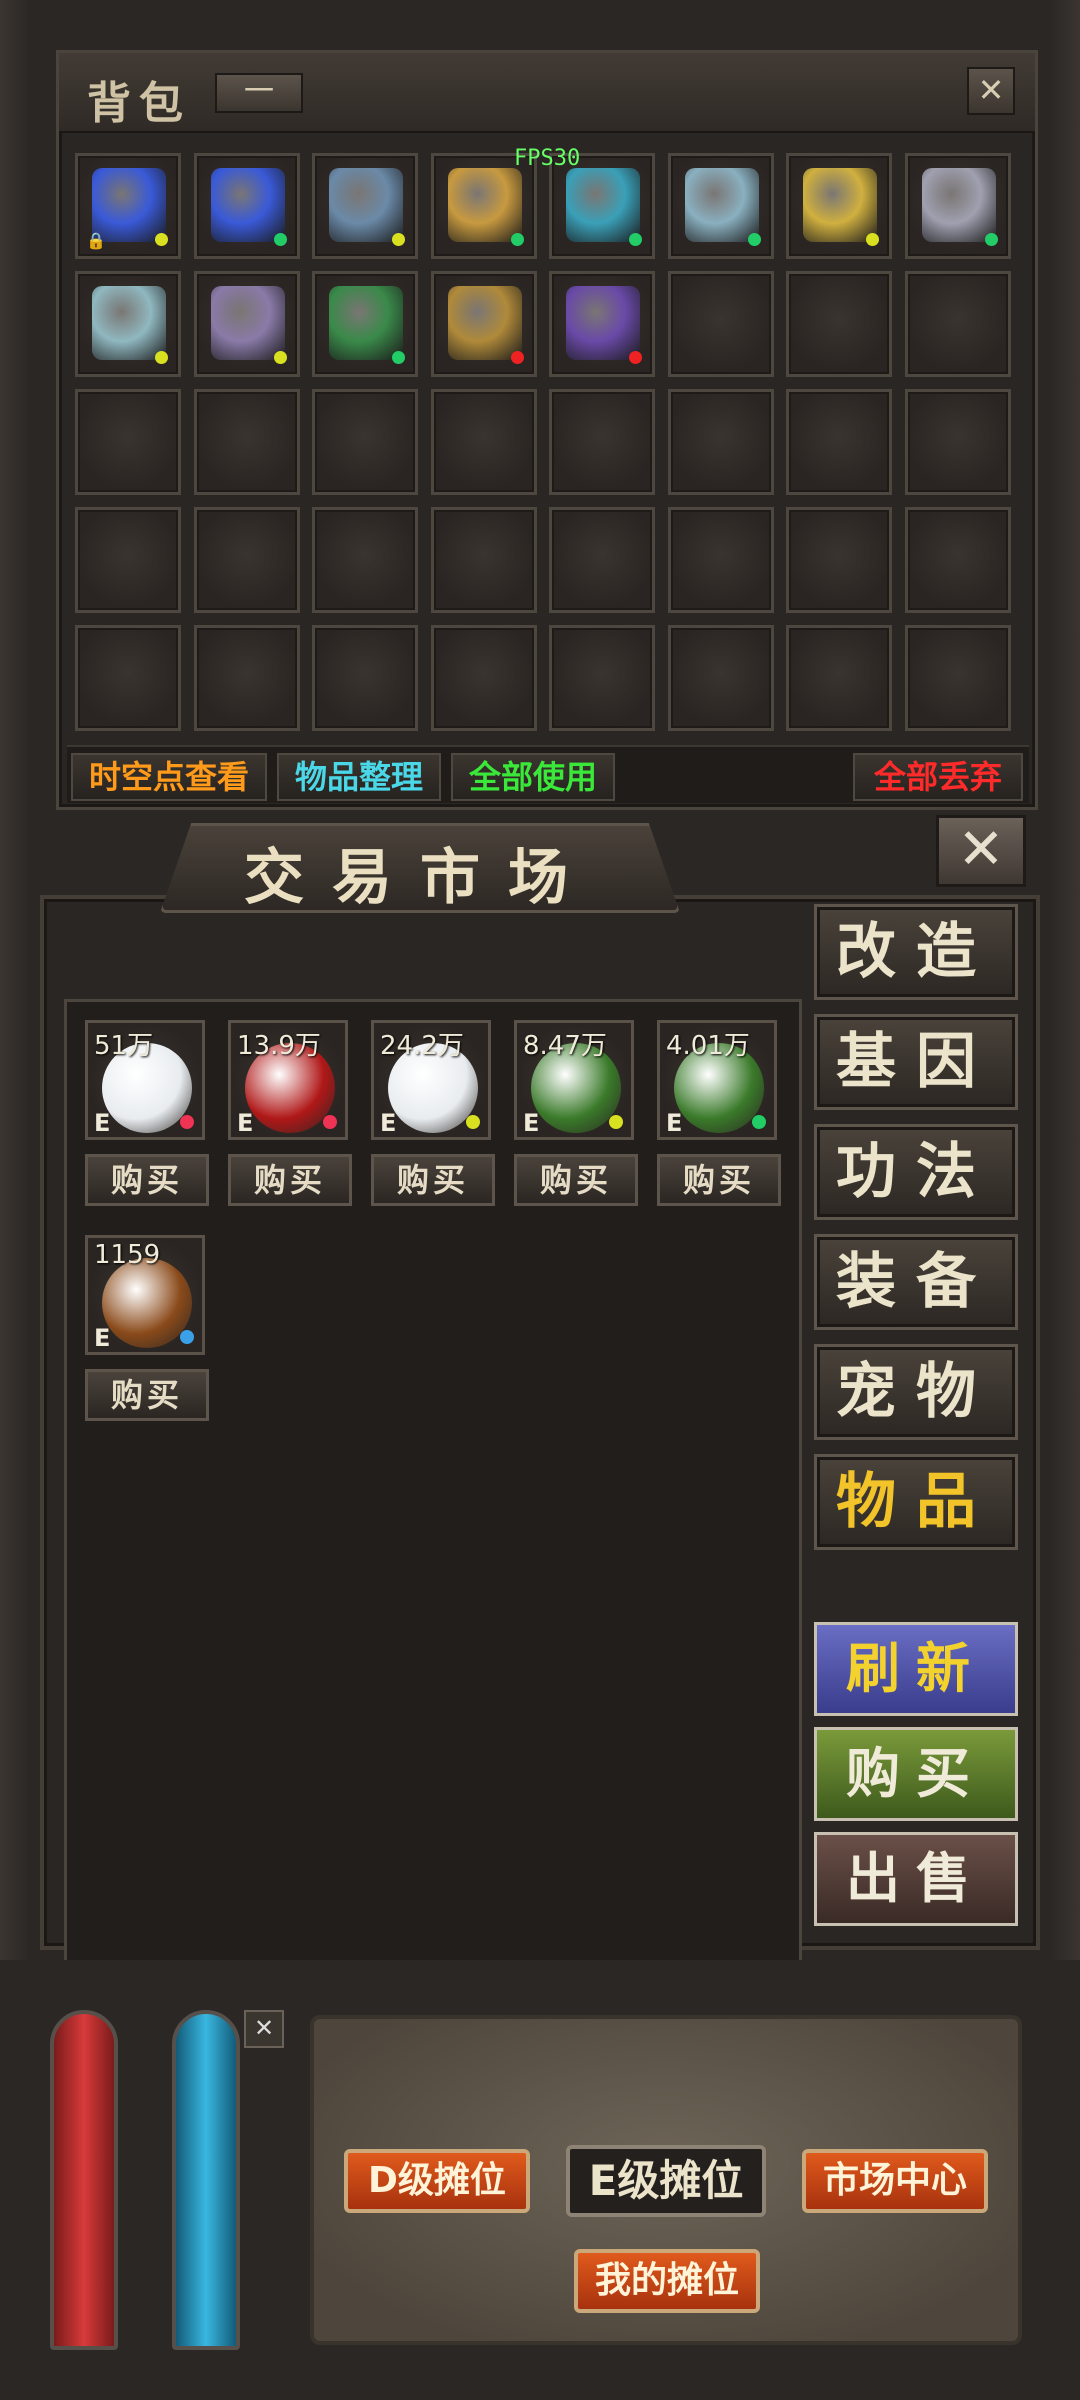 The width and height of the screenshot is (1080, 2400). I want to click on category-pet: 宠物, so click(916, 1392).